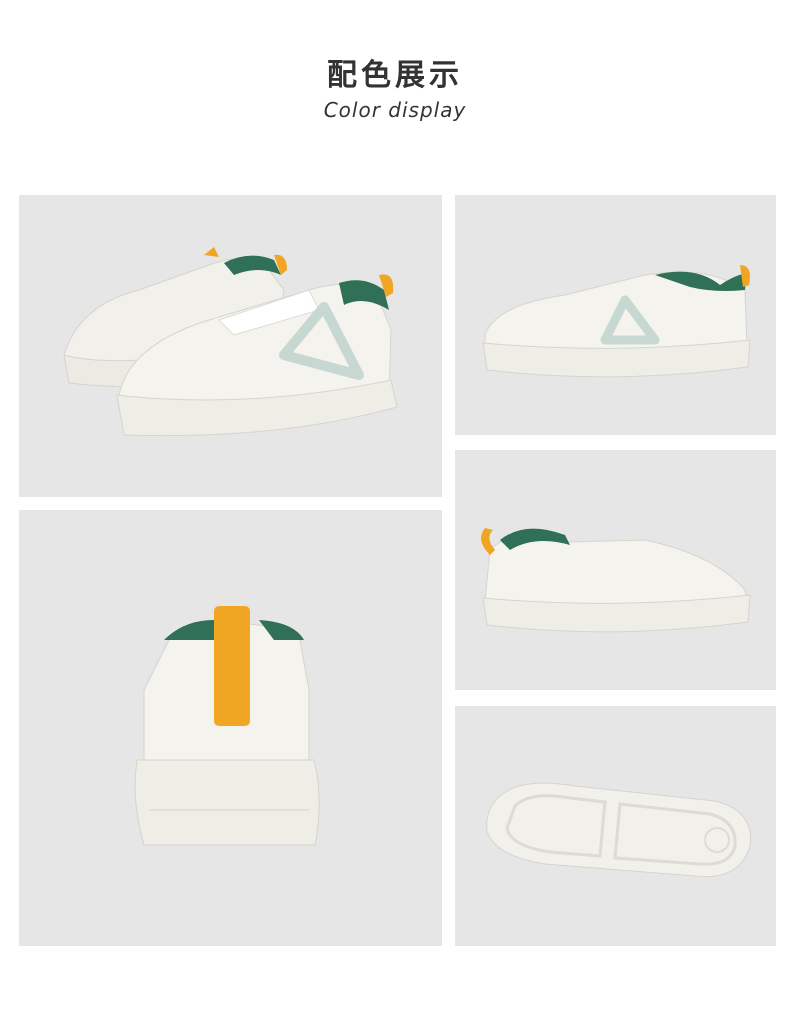  Describe the element at coordinates (616, 580) in the screenshot. I see `shoe-inner-side-image` at that location.